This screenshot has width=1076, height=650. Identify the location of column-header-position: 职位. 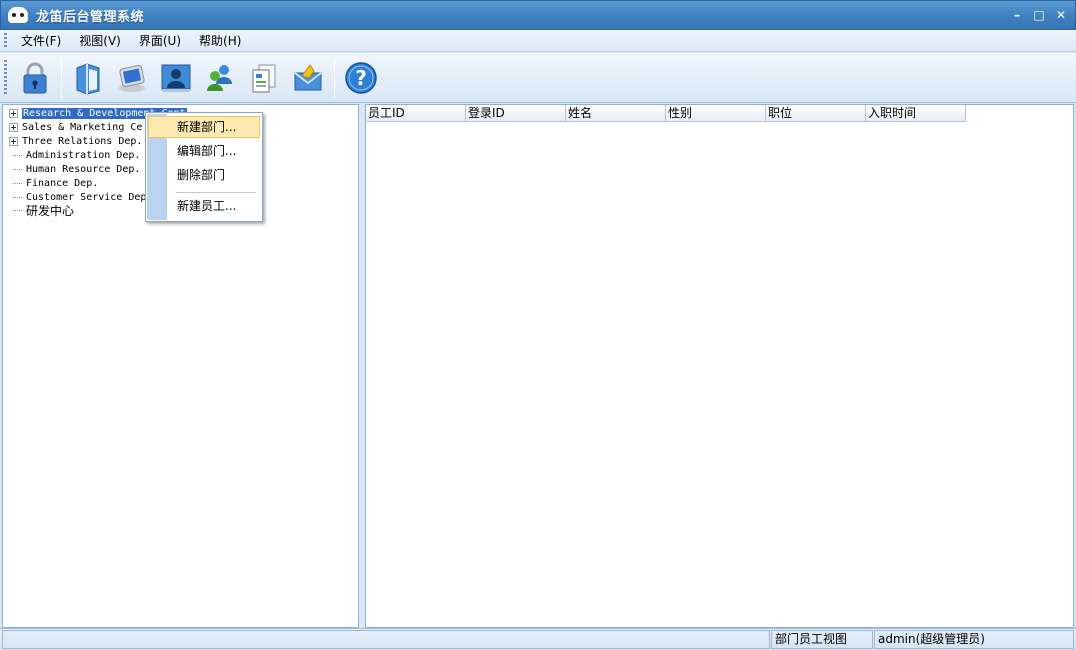
(816, 113).